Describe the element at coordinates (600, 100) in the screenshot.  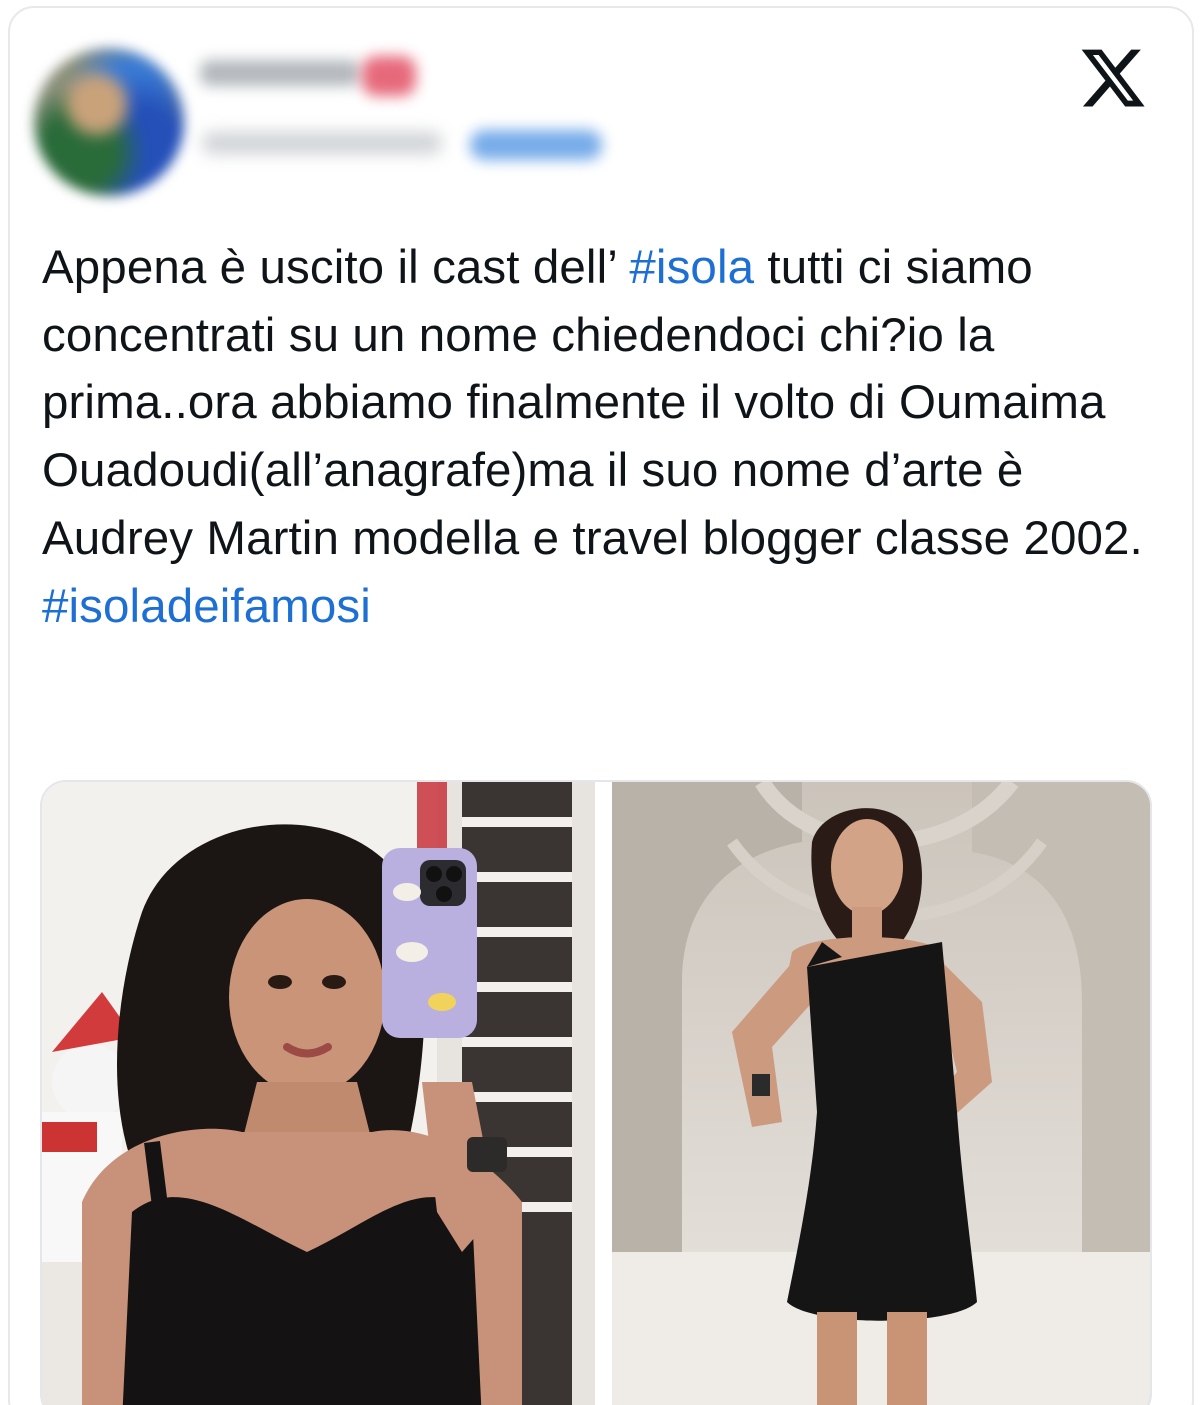
I see `post-header` at that location.